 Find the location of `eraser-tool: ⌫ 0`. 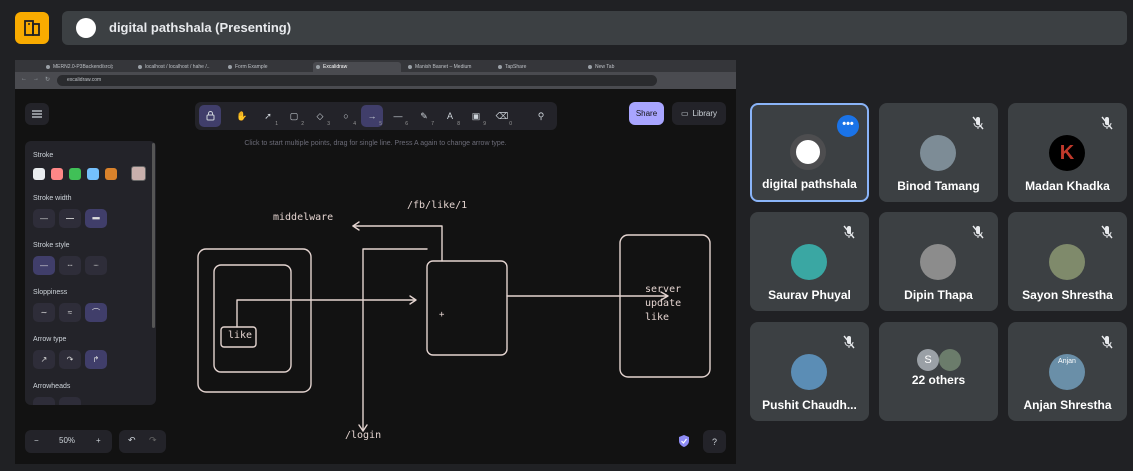

eraser-tool: ⌫ 0 is located at coordinates (502, 116).